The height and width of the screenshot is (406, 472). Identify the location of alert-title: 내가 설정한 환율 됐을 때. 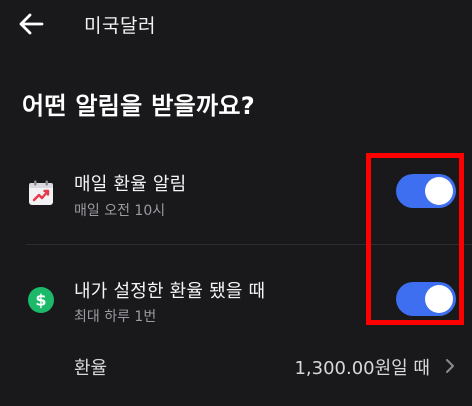
(170, 291).